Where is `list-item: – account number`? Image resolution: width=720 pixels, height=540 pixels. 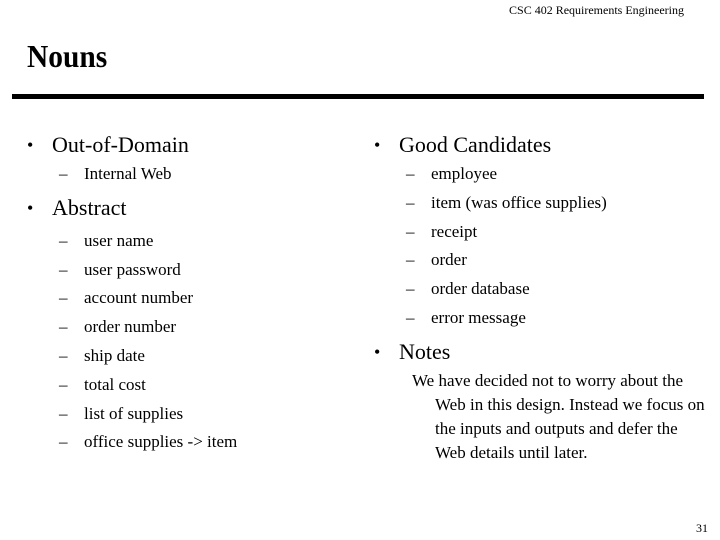
list-item: – account number is located at coordinates (132, 298).